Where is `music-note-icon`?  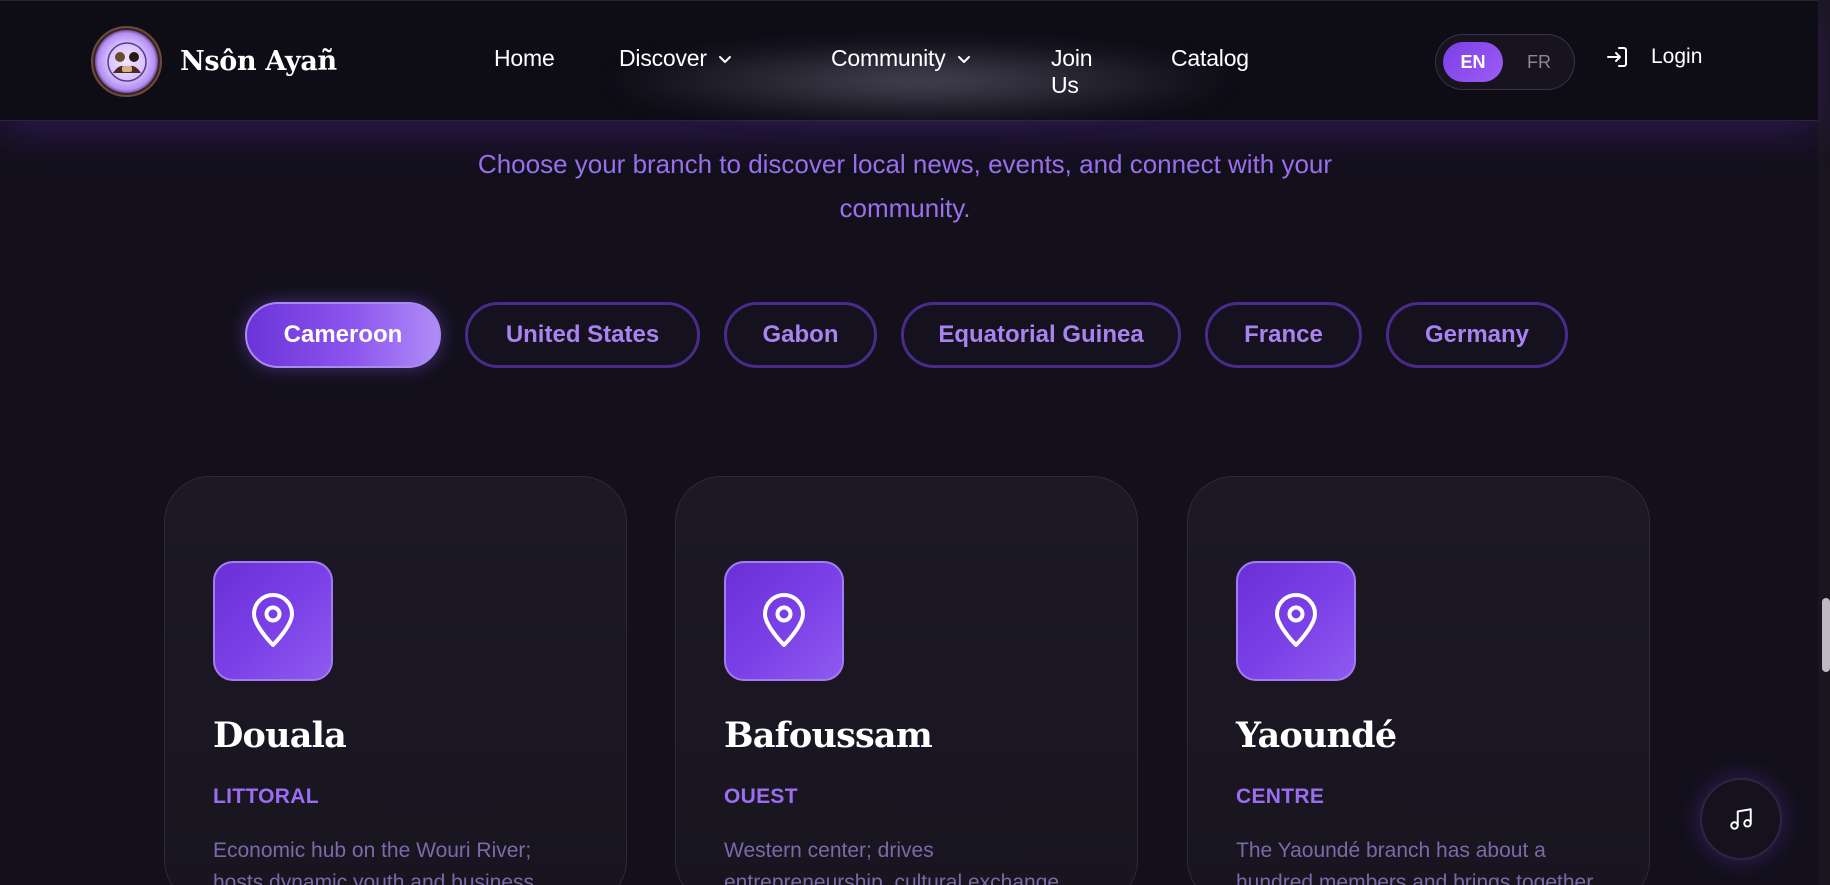
music-note-icon is located at coordinates (1741, 819).